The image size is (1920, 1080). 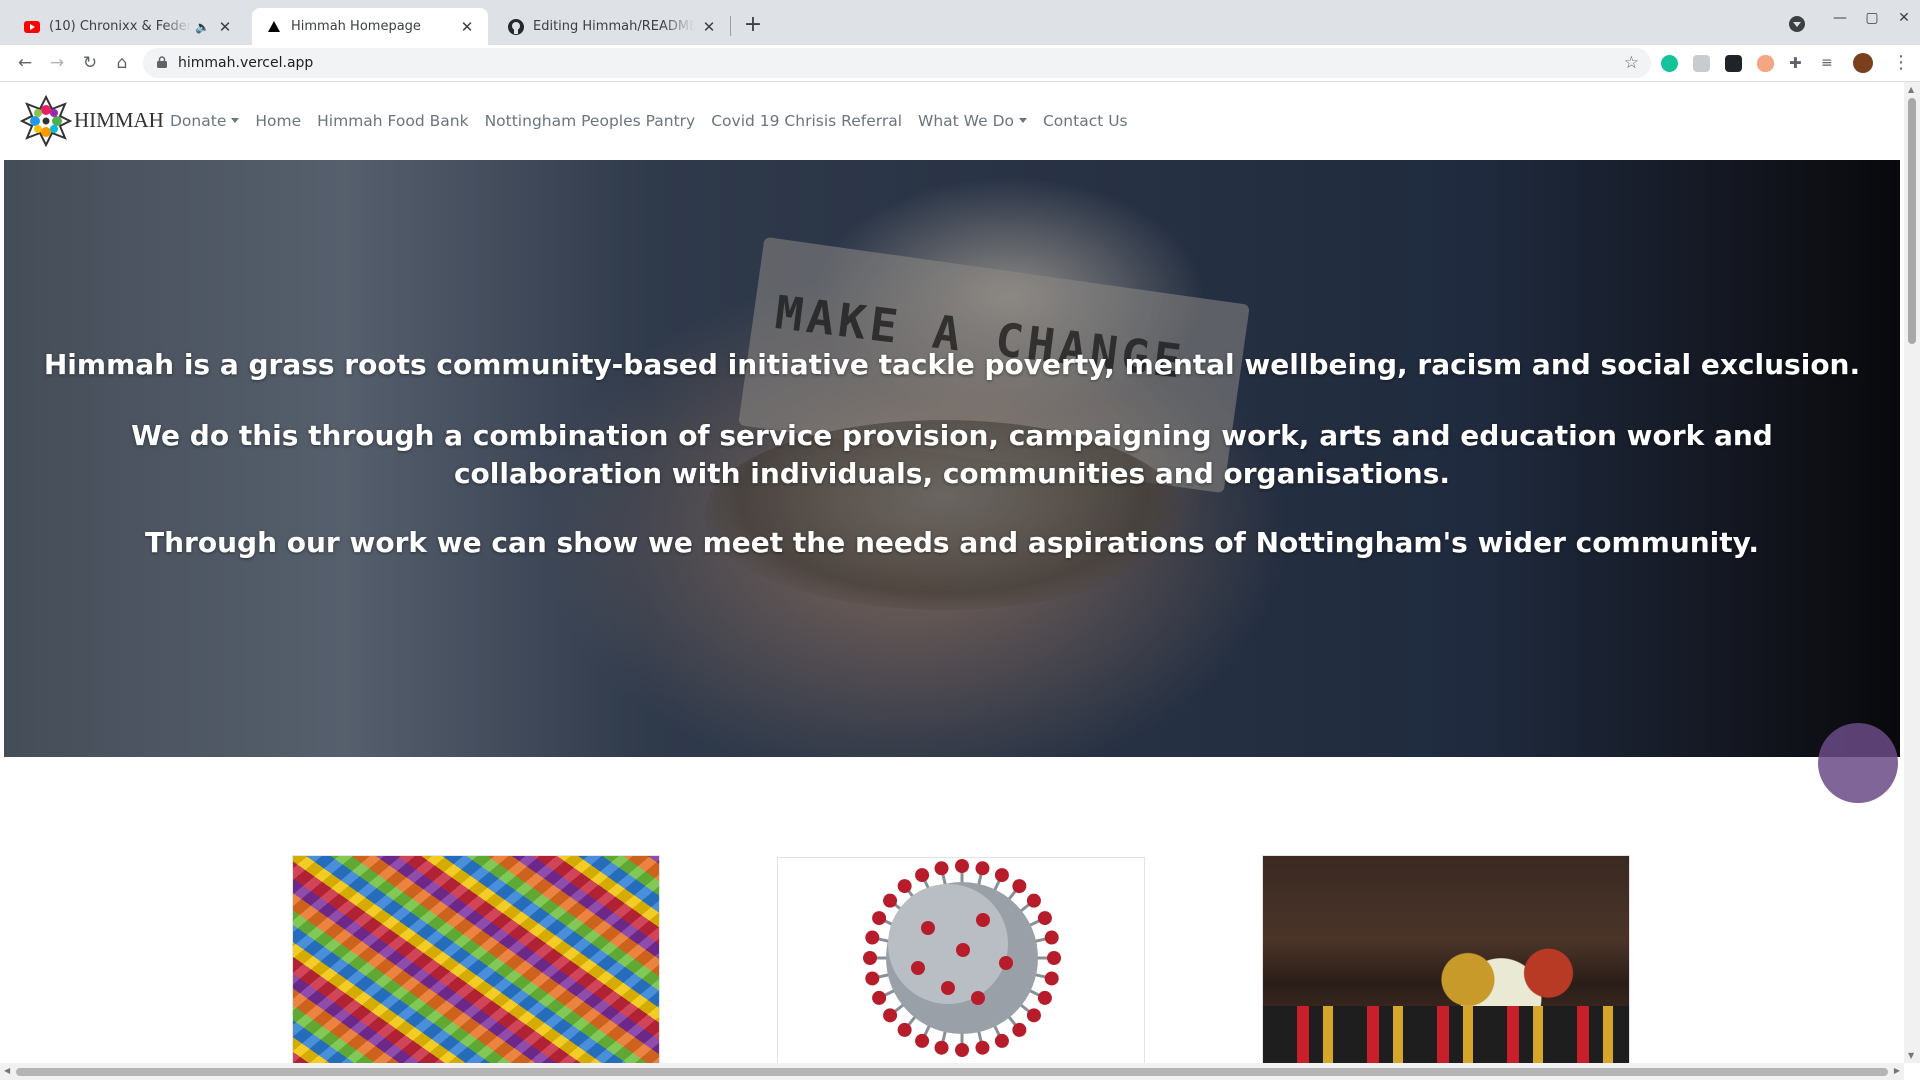 I want to click on coronavirus-illustration-icon, so click(x=962, y=958).